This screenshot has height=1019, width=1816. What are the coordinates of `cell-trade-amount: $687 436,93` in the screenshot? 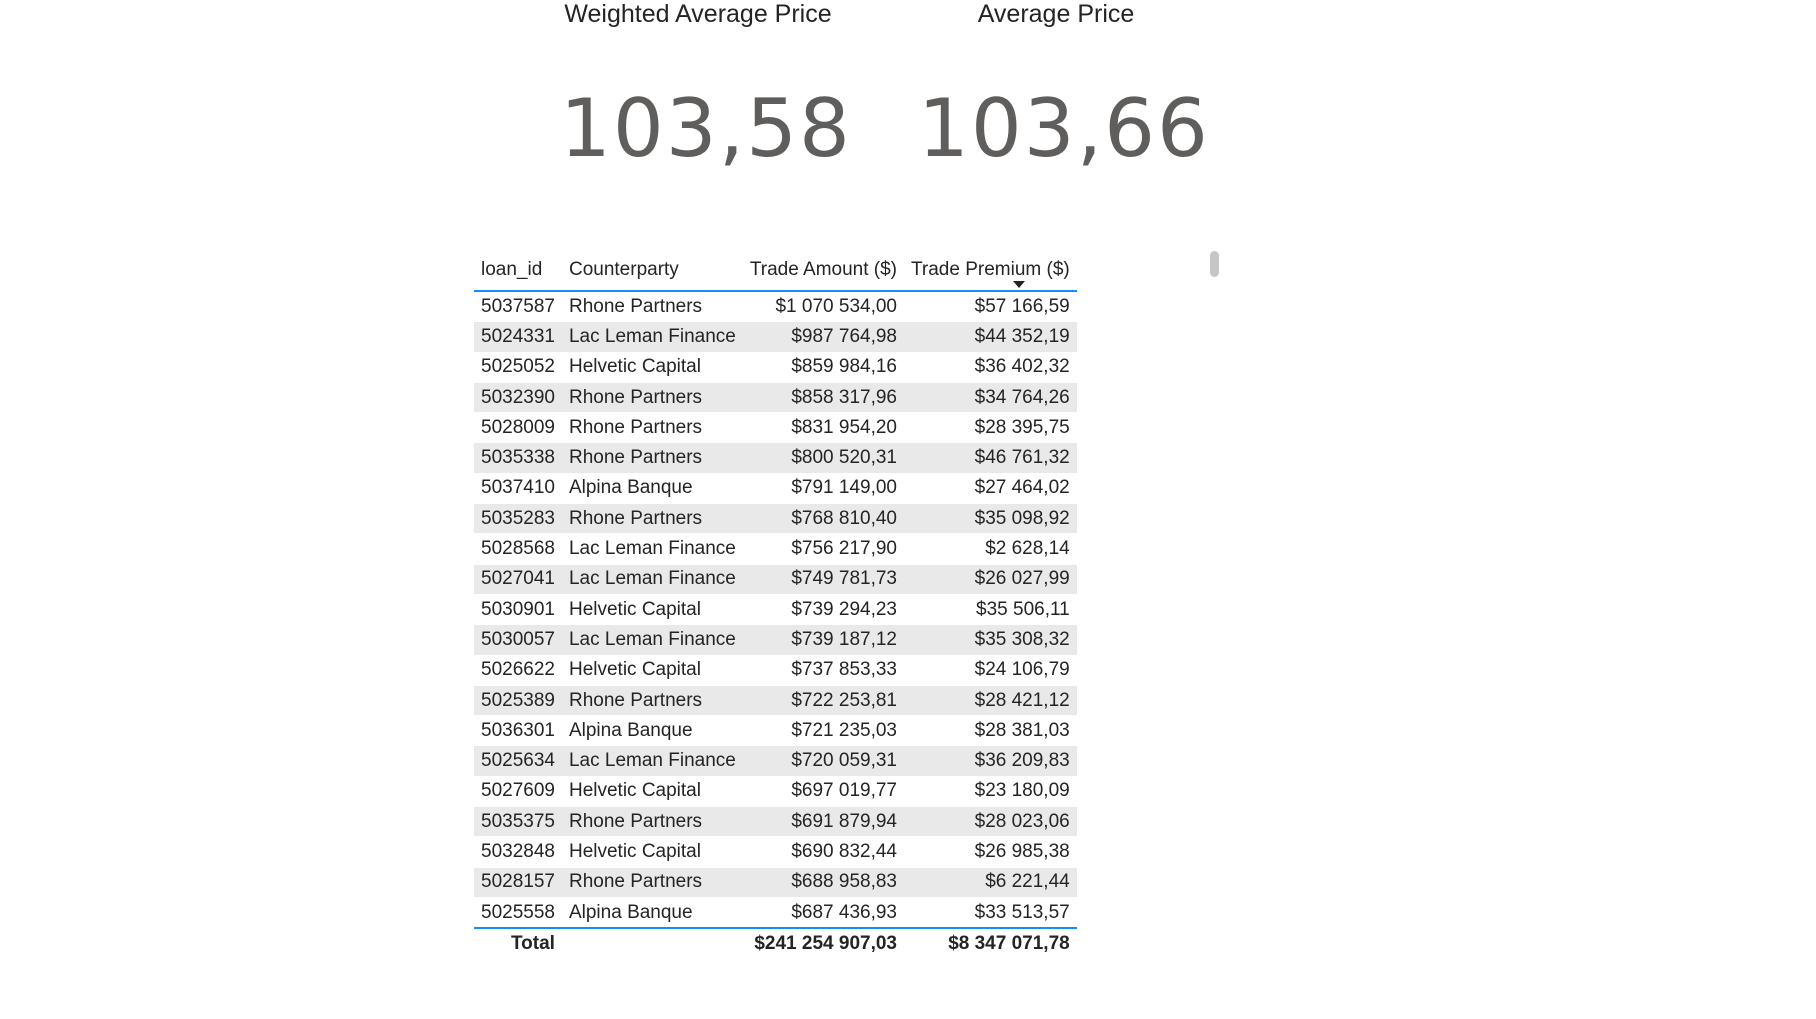 It's located at (823, 913).